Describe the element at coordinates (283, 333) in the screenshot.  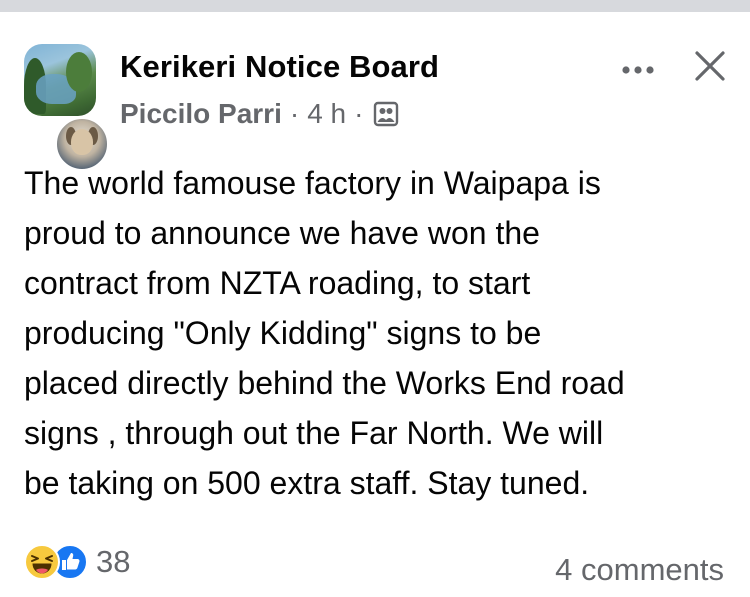
I see `post-text-line: producing "Only Kidding" signs to be` at that location.